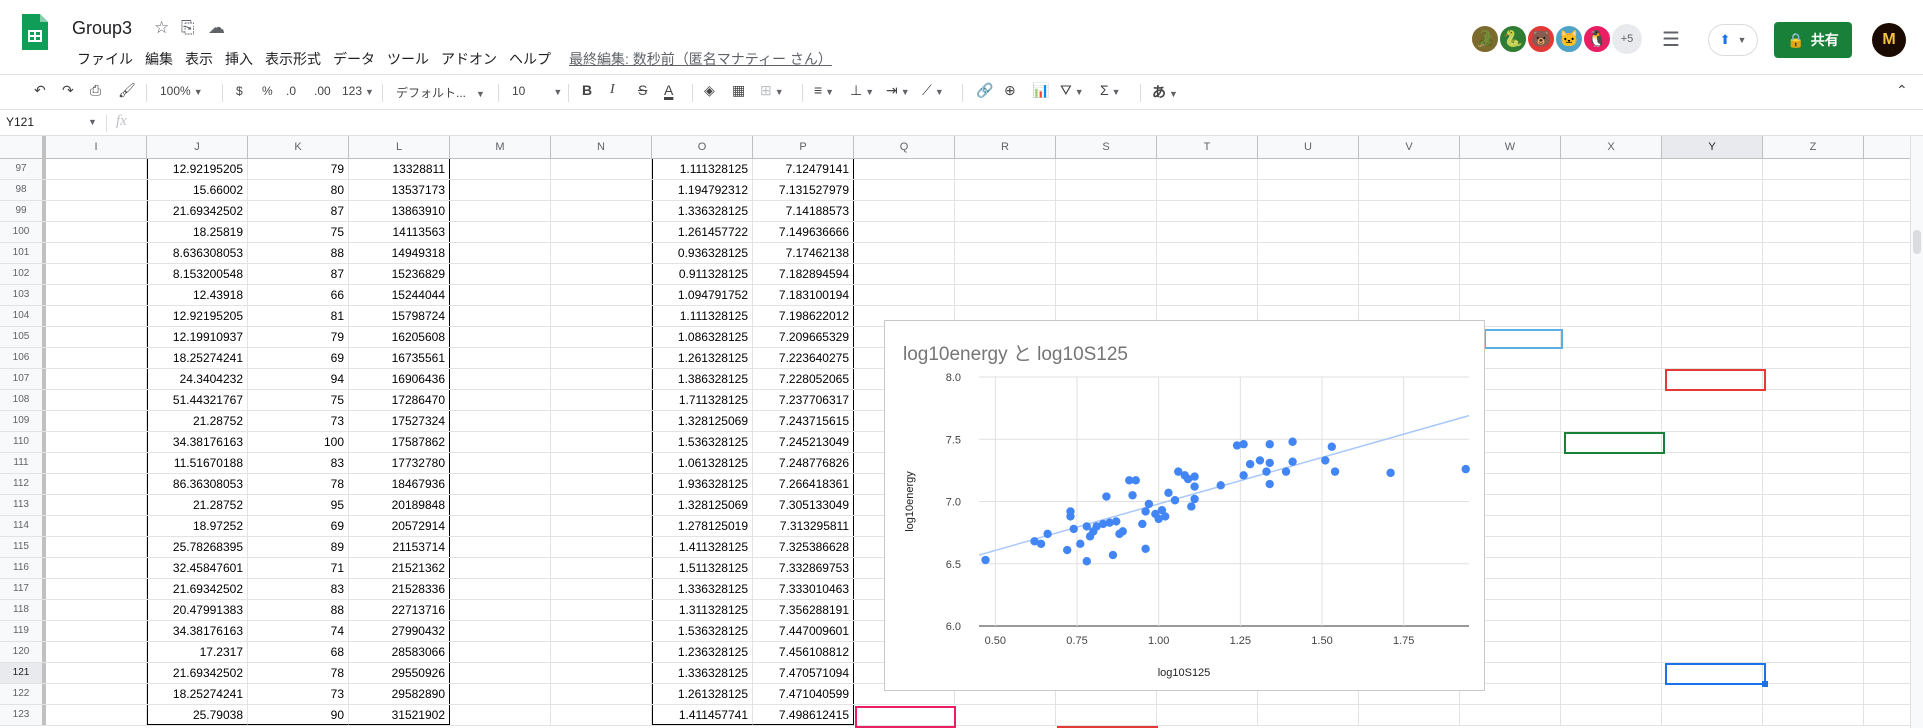 The width and height of the screenshot is (1923, 728). Describe the element at coordinates (197, 337) in the screenshot. I see `cell-j: 12.19910937` at that location.